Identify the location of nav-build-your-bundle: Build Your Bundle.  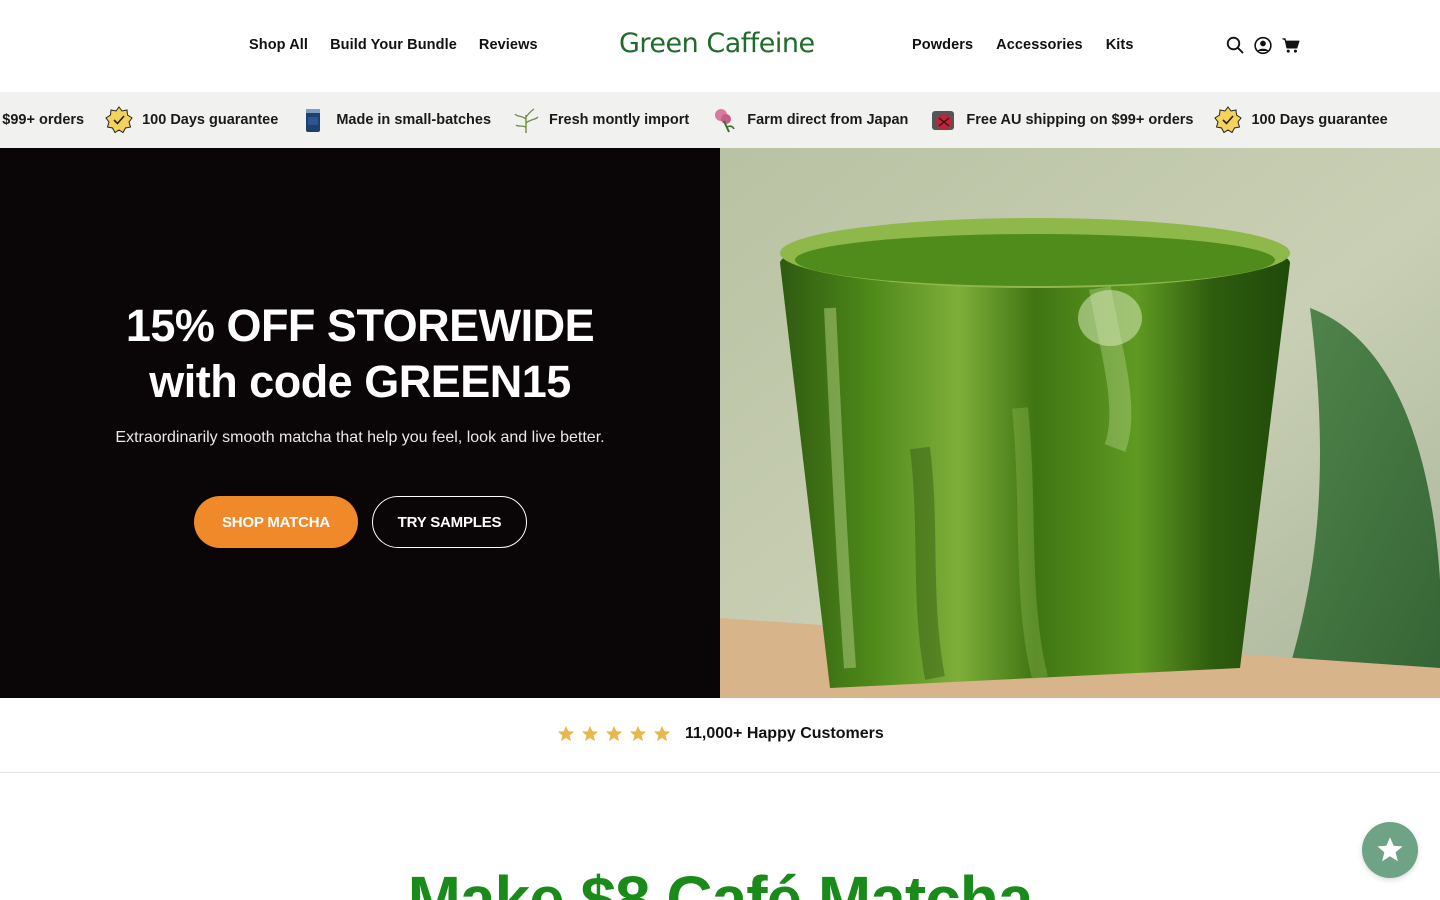
(393, 45).